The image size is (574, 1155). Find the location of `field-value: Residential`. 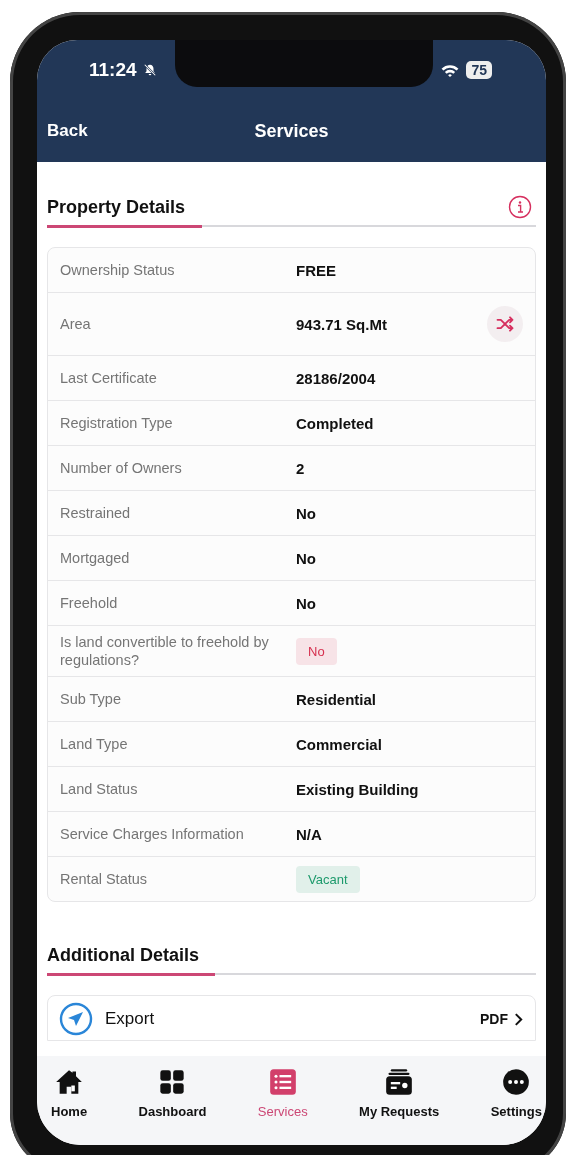

field-value: Residential is located at coordinates (337, 699).